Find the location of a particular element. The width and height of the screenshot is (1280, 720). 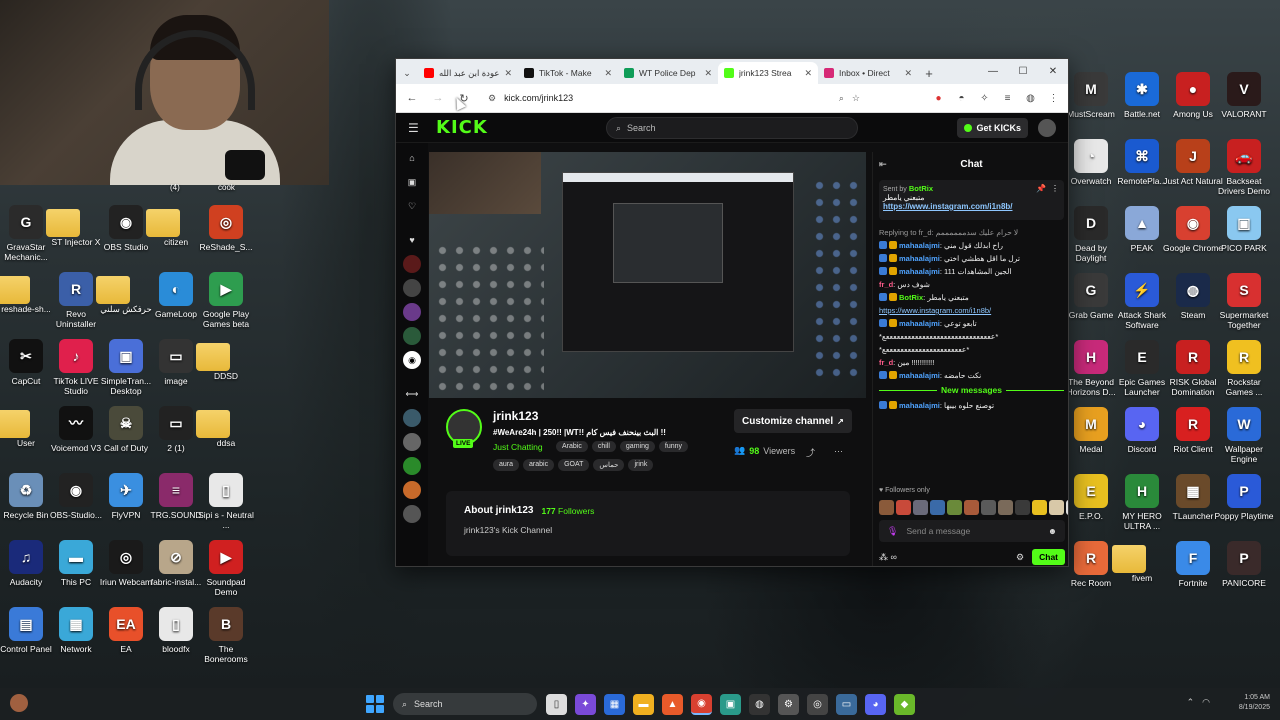

extension-incognito-icon: ◓ is located at coordinates (961, 98).